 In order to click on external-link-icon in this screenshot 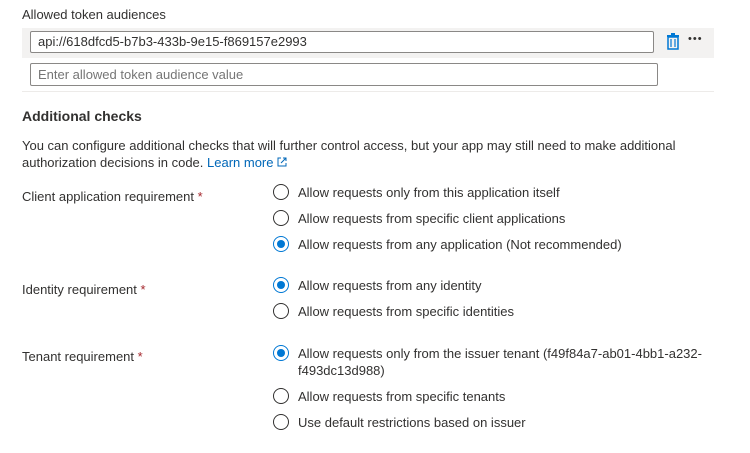, I will do `click(282, 162)`.